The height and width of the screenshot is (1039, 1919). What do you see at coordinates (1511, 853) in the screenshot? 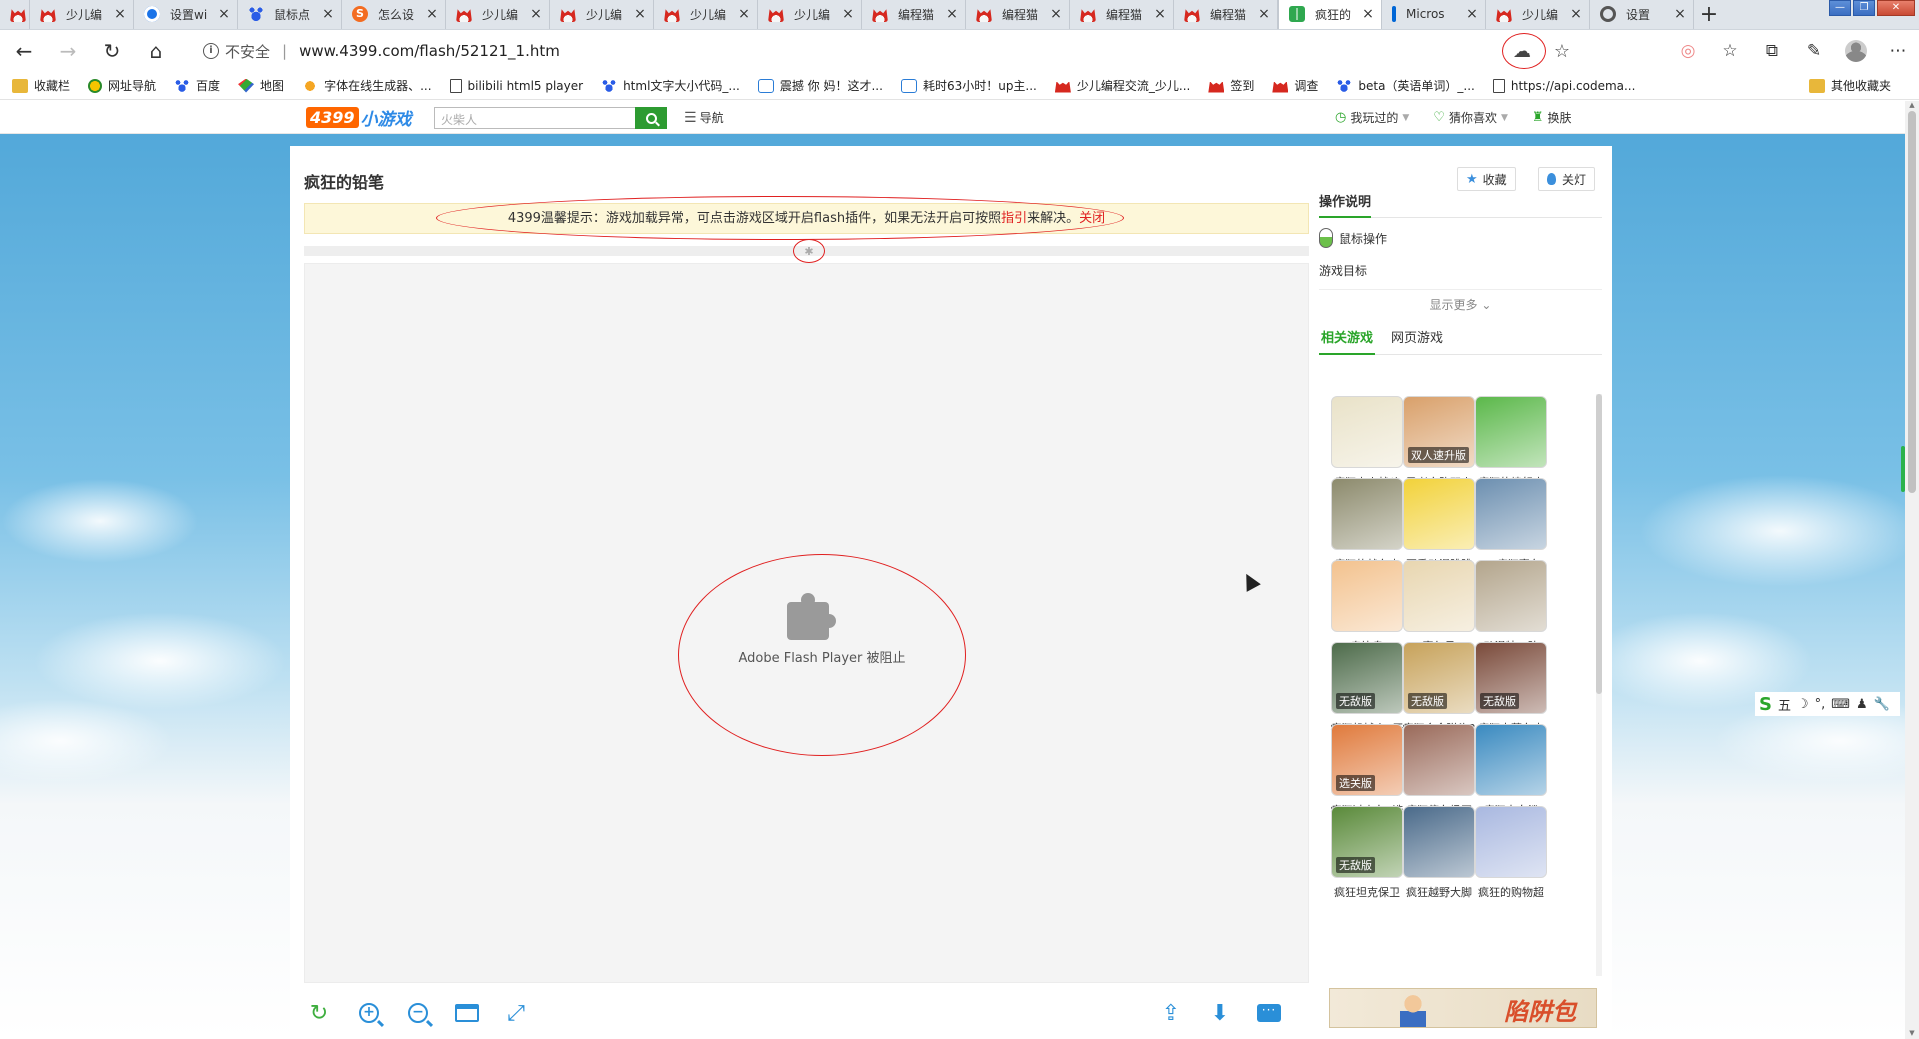
I see `related-game-item: 疯狂的购物超` at bounding box center [1511, 853].